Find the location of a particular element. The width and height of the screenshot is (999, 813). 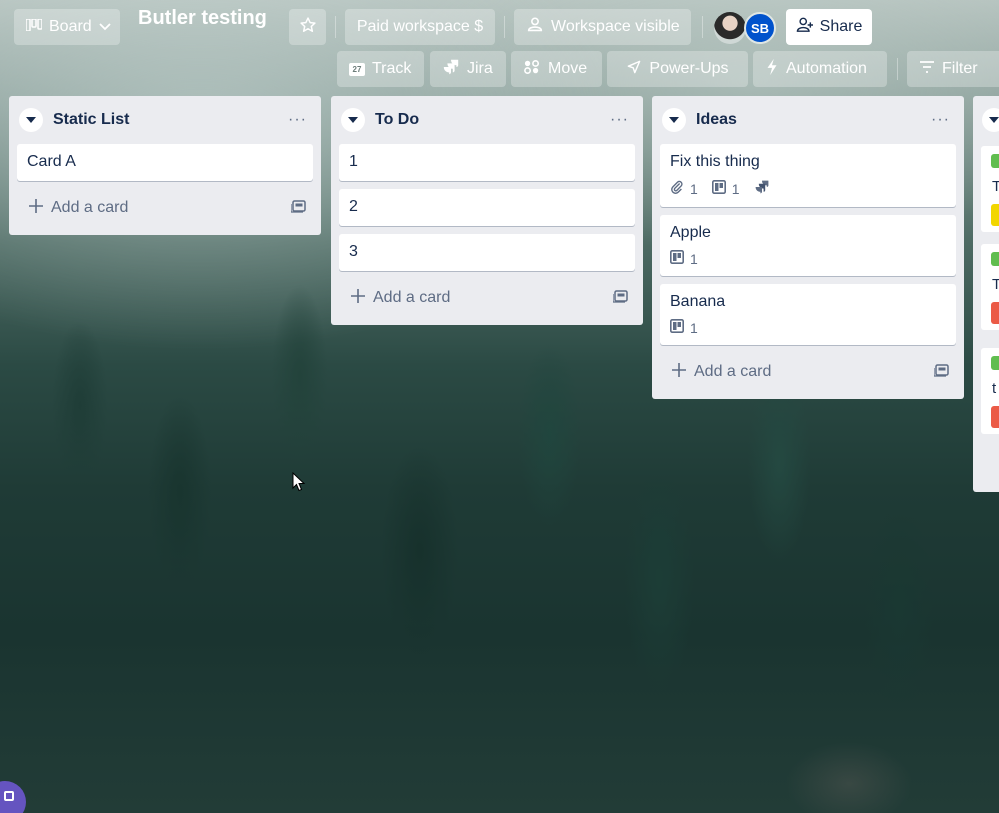

list-title: To Do is located at coordinates (487, 120).